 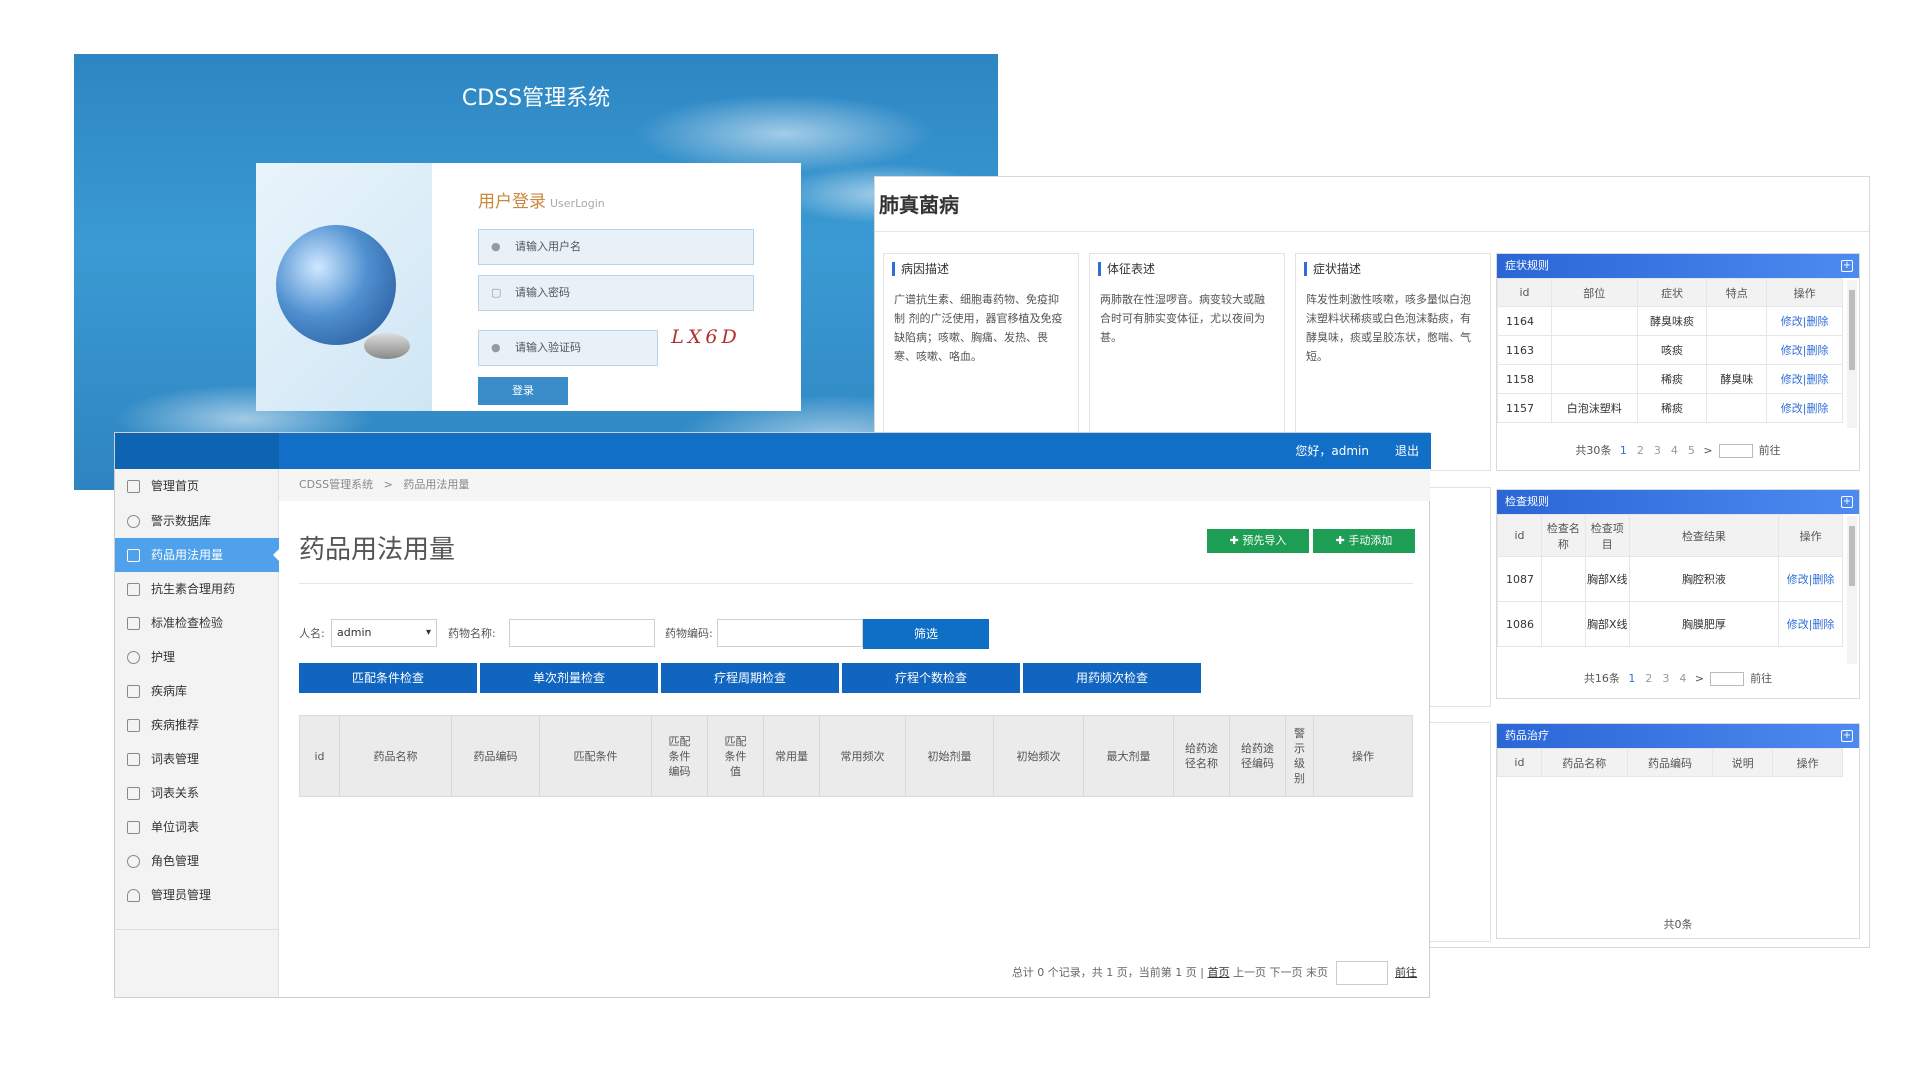 What do you see at coordinates (496, 292) in the screenshot?
I see `lock-icon: ▢` at bounding box center [496, 292].